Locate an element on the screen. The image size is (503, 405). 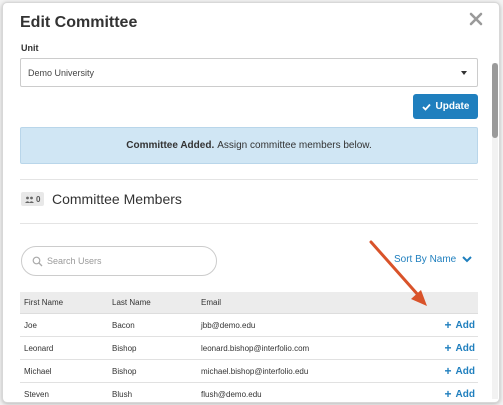
search-users is located at coordinates (119, 261).